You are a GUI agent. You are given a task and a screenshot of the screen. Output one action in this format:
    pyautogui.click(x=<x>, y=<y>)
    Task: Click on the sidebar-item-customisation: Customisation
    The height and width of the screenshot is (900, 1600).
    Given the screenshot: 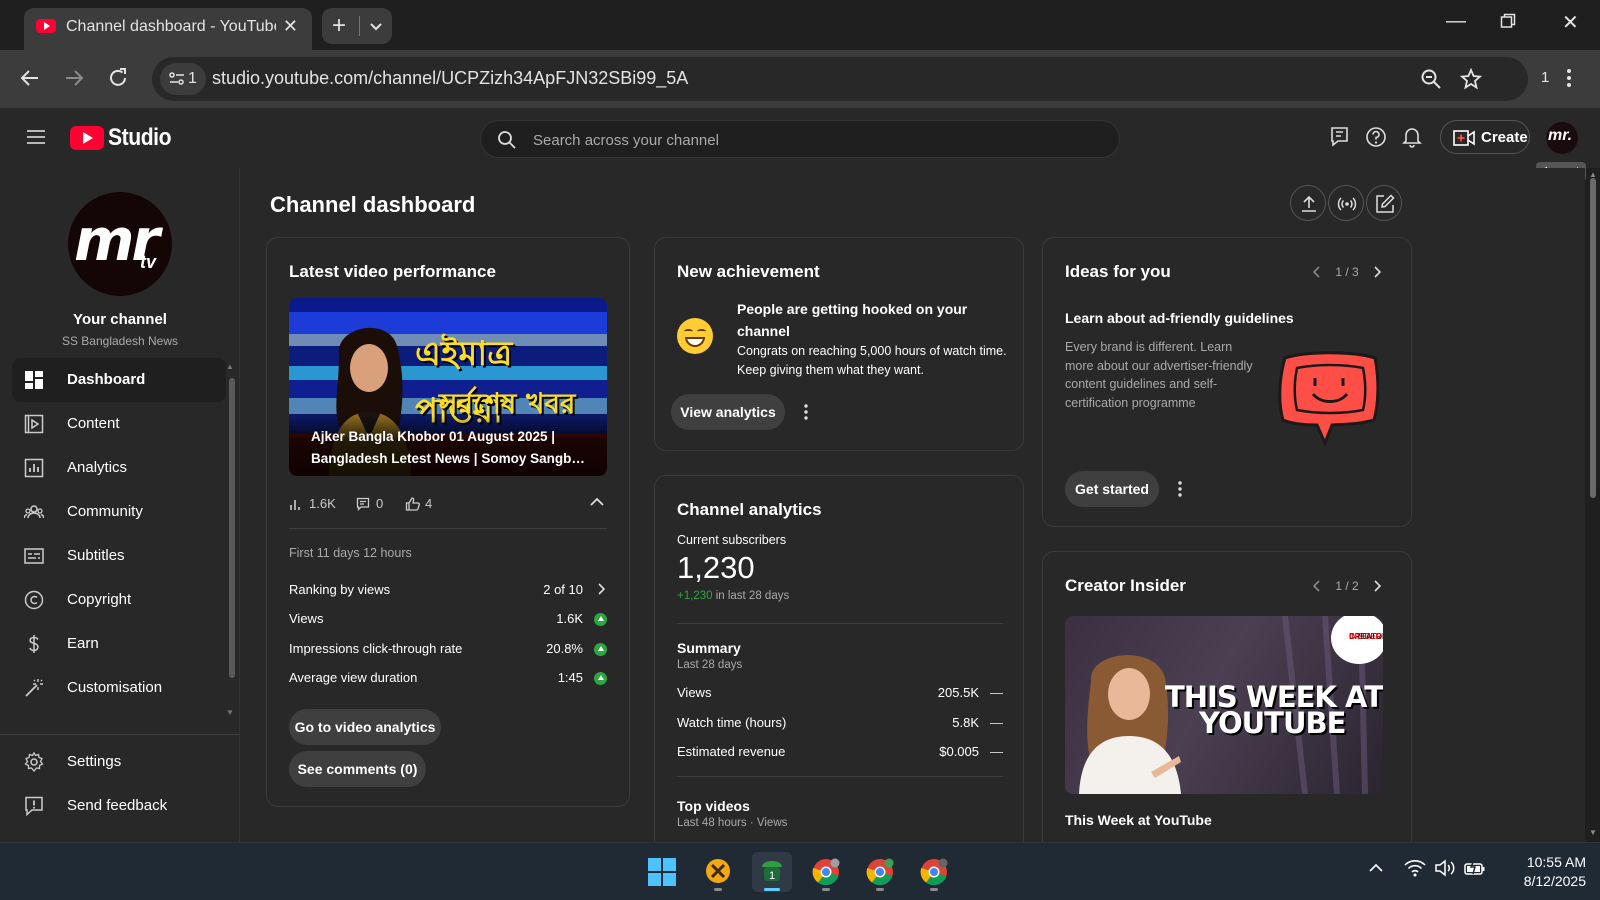 What is the action you would take?
    pyautogui.click(x=119, y=688)
    